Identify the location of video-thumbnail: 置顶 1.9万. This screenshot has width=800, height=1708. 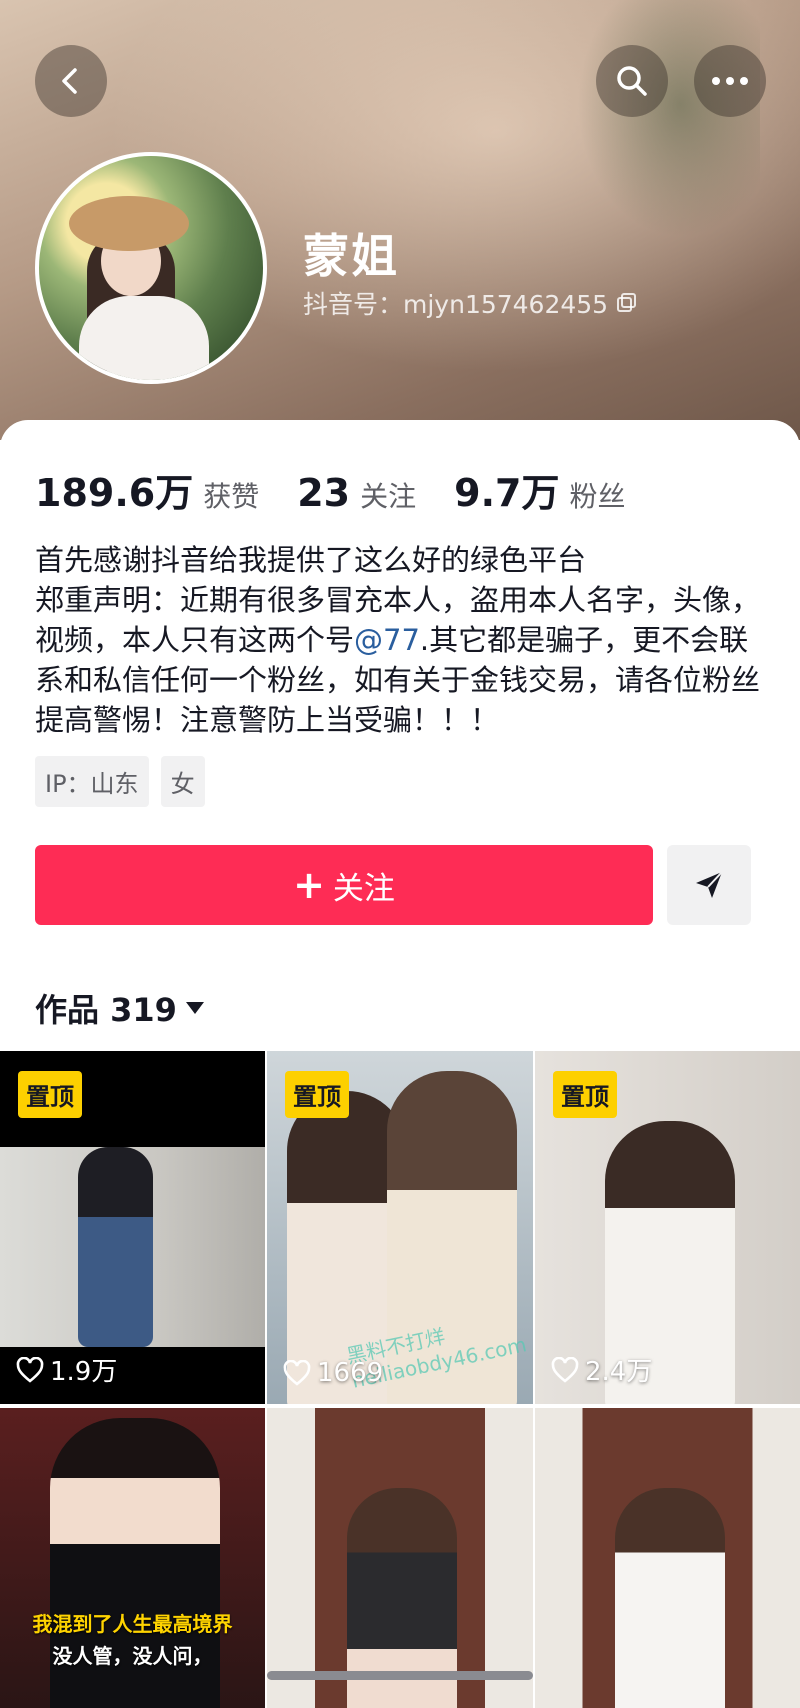
(132, 1227).